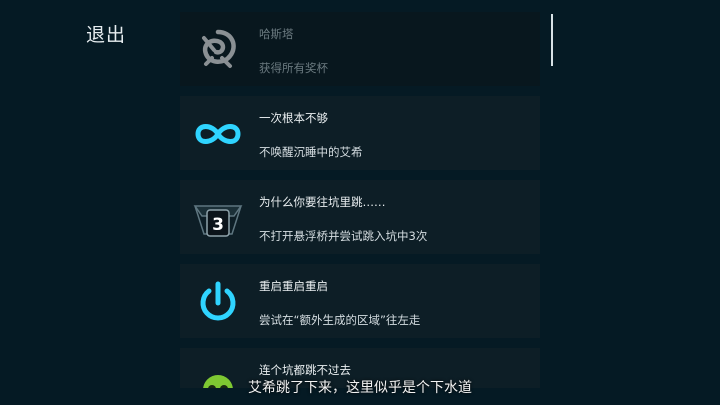  Describe the element at coordinates (360, 301) in the screenshot. I see `achievement-item: 重启重启重启 尝试在“额外生成的区域”往左走` at that location.